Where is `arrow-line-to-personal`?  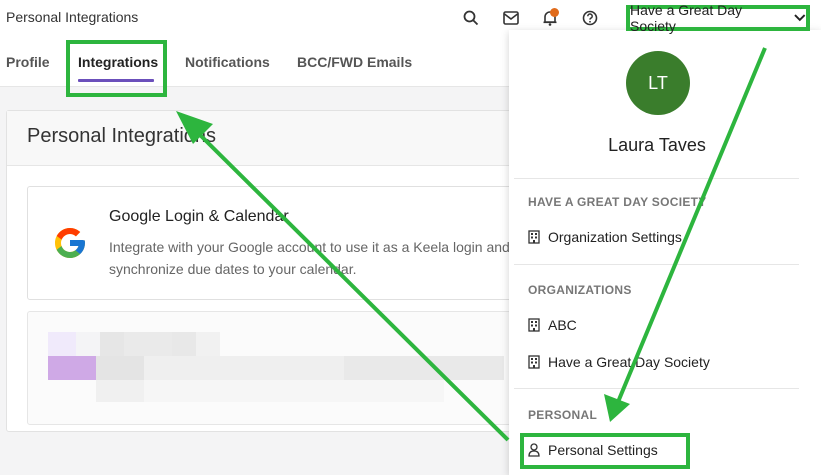 arrow-line-to-personal is located at coordinates (691, 225).